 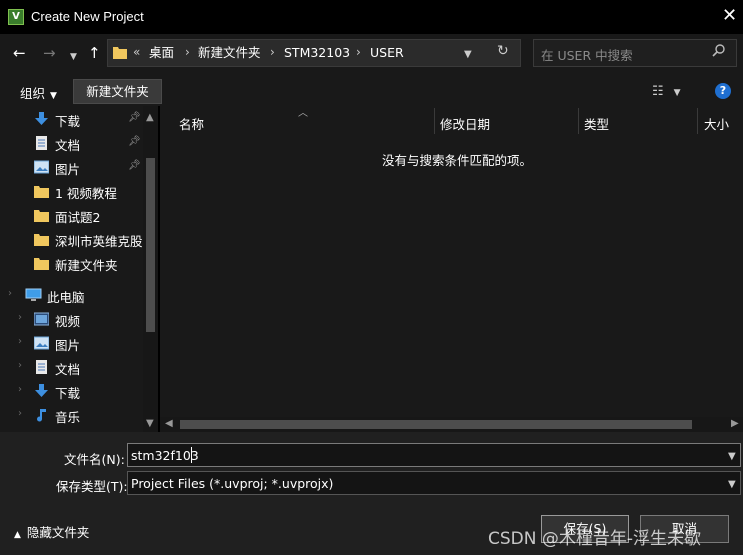 What do you see at coordinates (468, 54) in the screenshot?
I see `address-dropdown-chevron-icon: ▼` at bounding box center [468, 54].